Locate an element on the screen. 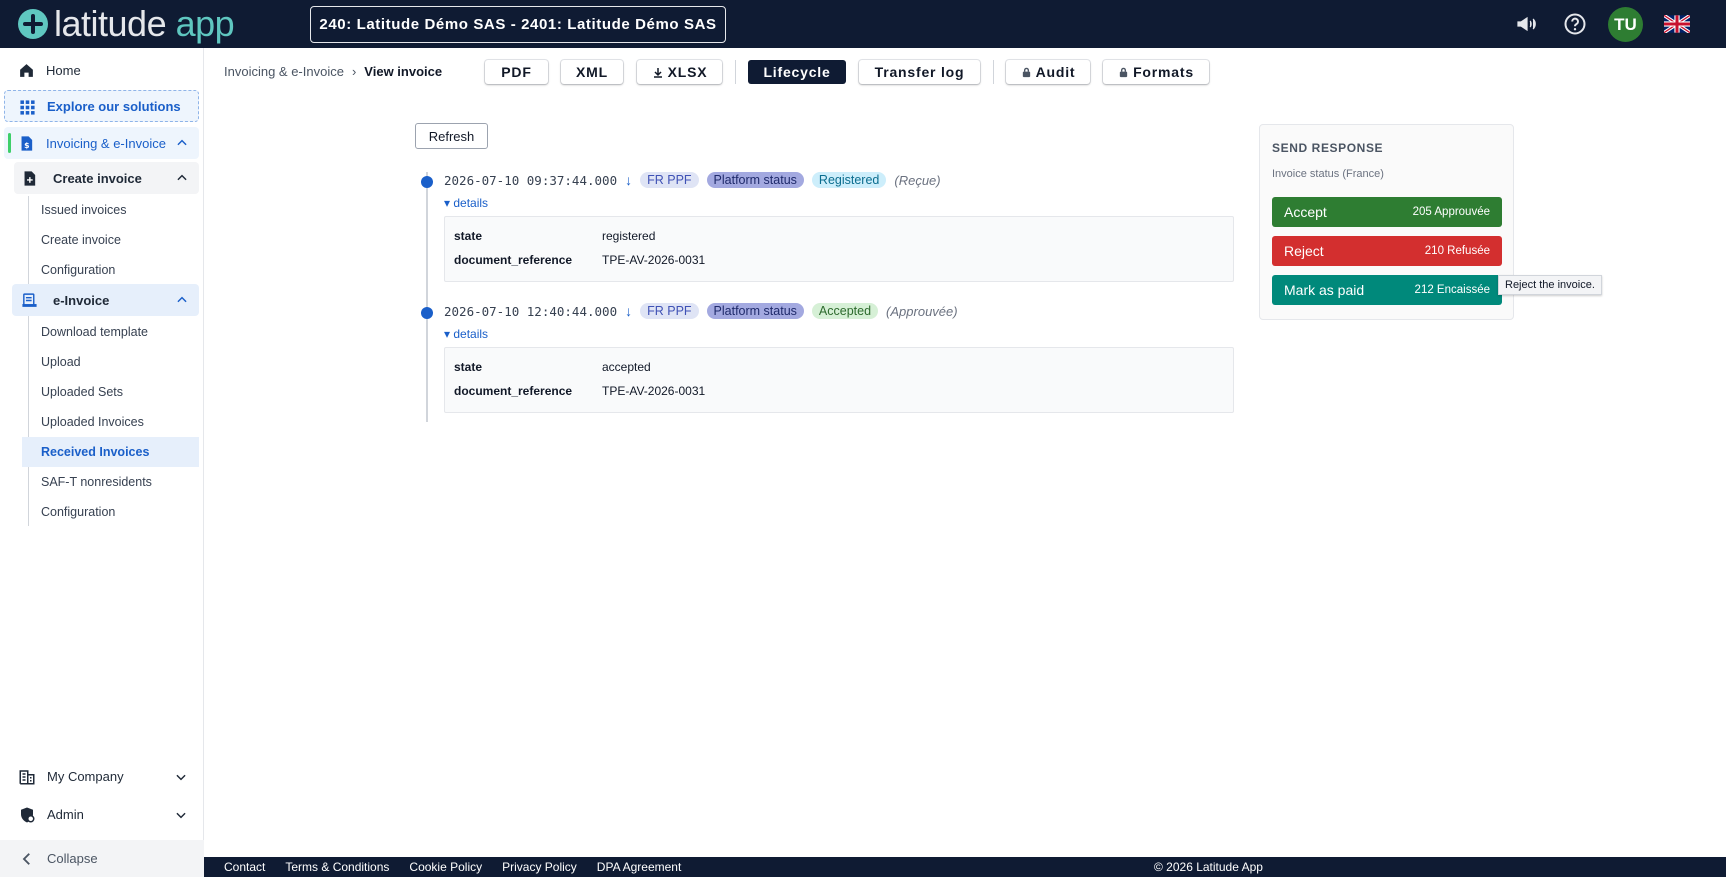 This screenshot has height=877, width=1726. sidebar-item-configuration: Configuration is located at coordinates (110, 270).